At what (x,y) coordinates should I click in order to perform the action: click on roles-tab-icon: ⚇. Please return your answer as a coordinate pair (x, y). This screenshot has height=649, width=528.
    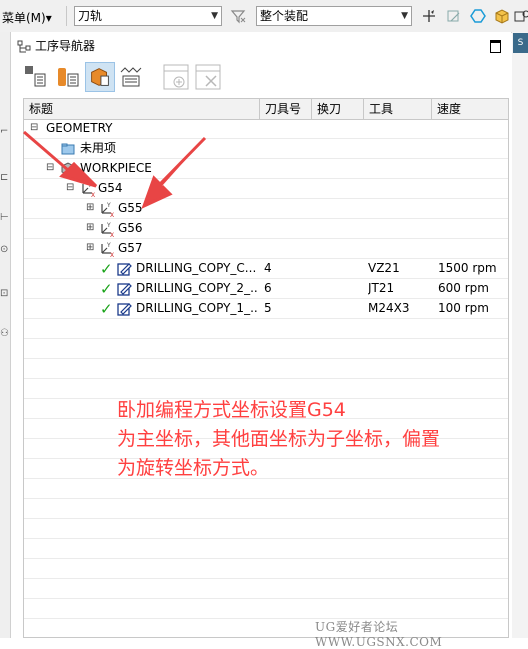
    Looking at the image, I should click on (4, 334).